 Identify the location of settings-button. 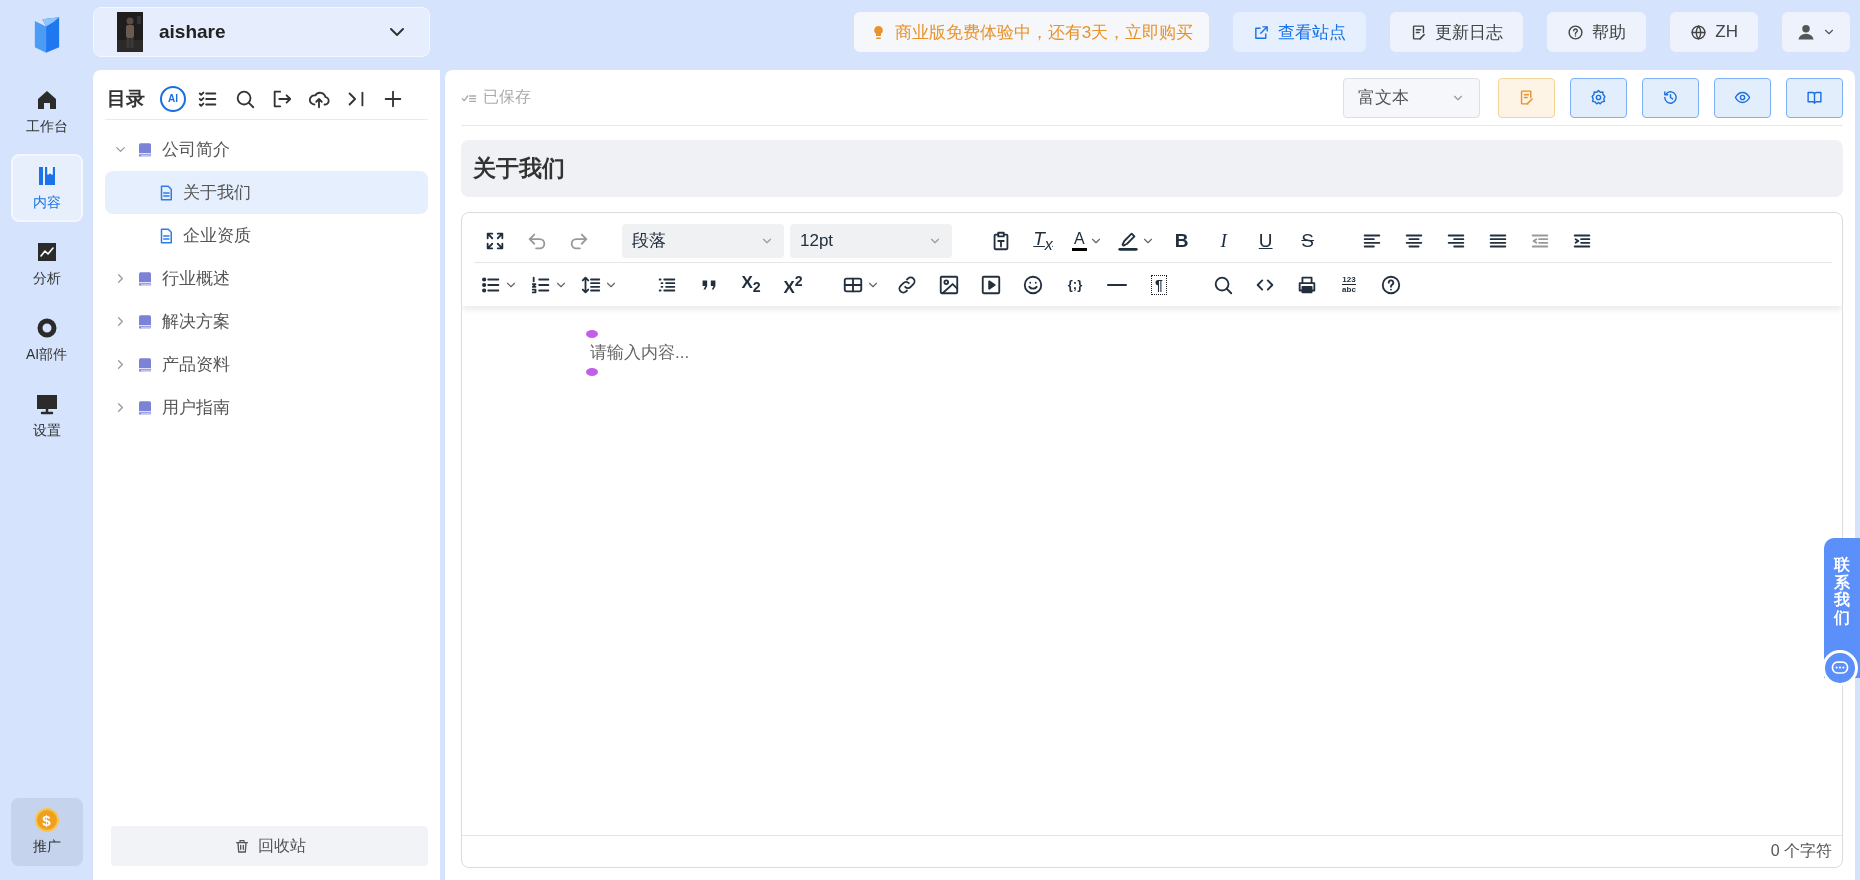
(1598, 97).